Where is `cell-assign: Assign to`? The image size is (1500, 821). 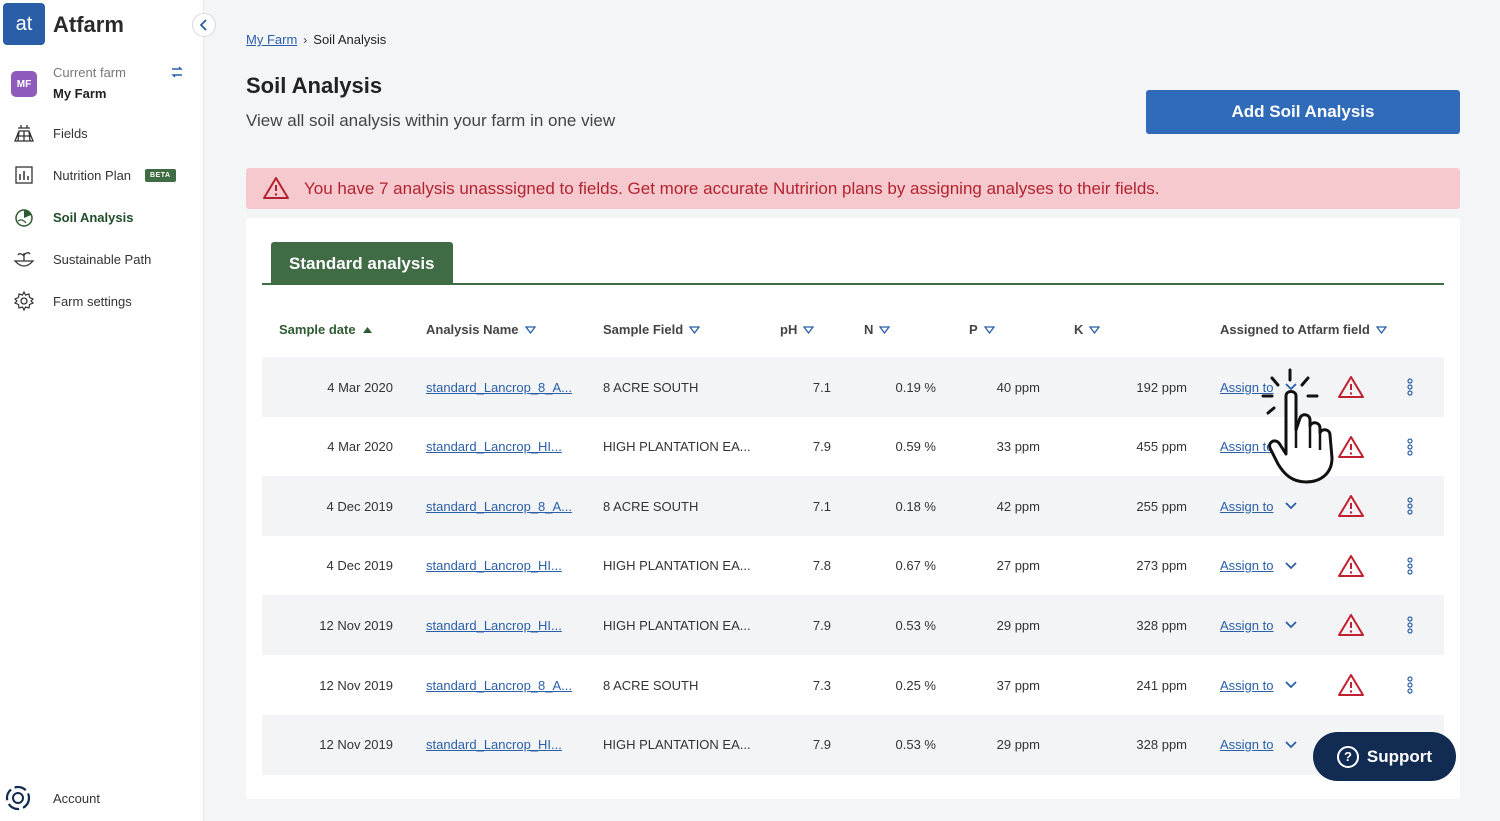
cell-assign: Assign to is located at coordinates (1259, 625).